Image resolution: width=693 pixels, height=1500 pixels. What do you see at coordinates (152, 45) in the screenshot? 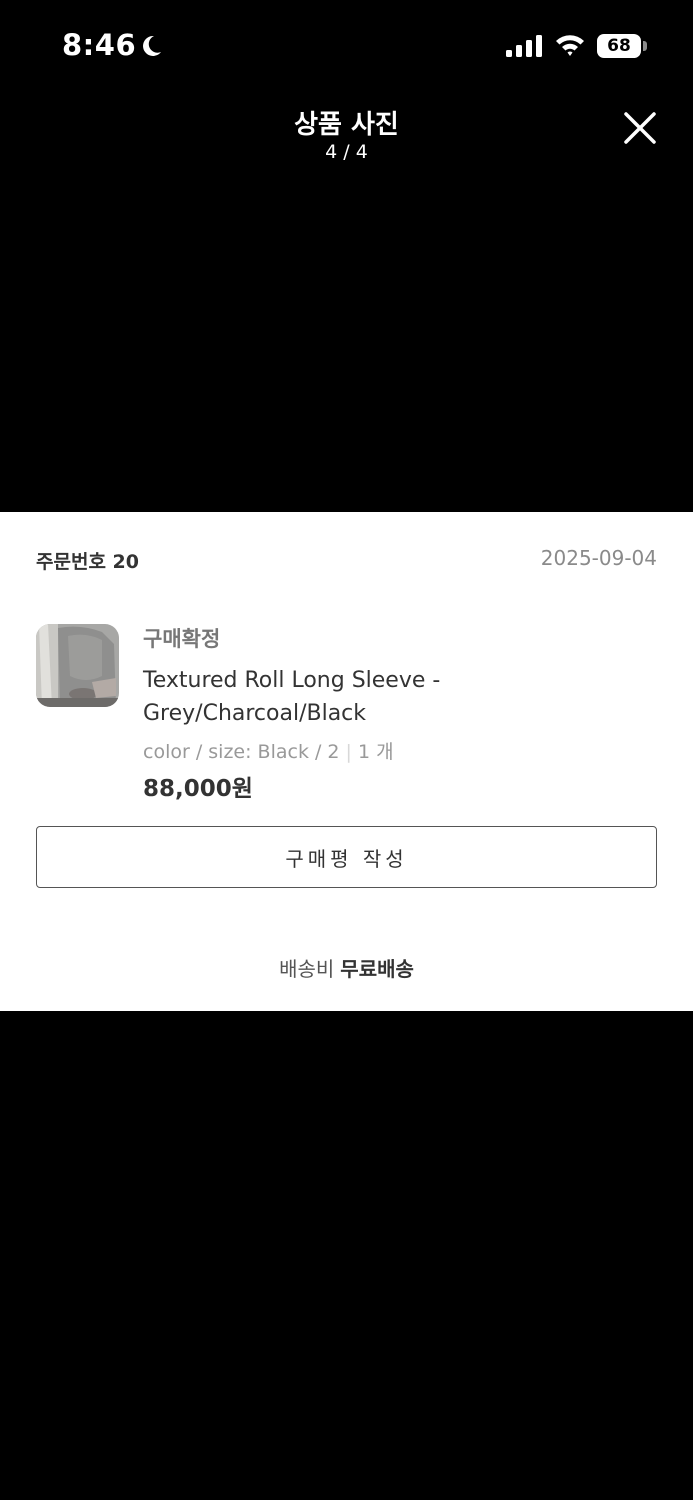
I see `moon-icon` at bounding box center [152, 45].